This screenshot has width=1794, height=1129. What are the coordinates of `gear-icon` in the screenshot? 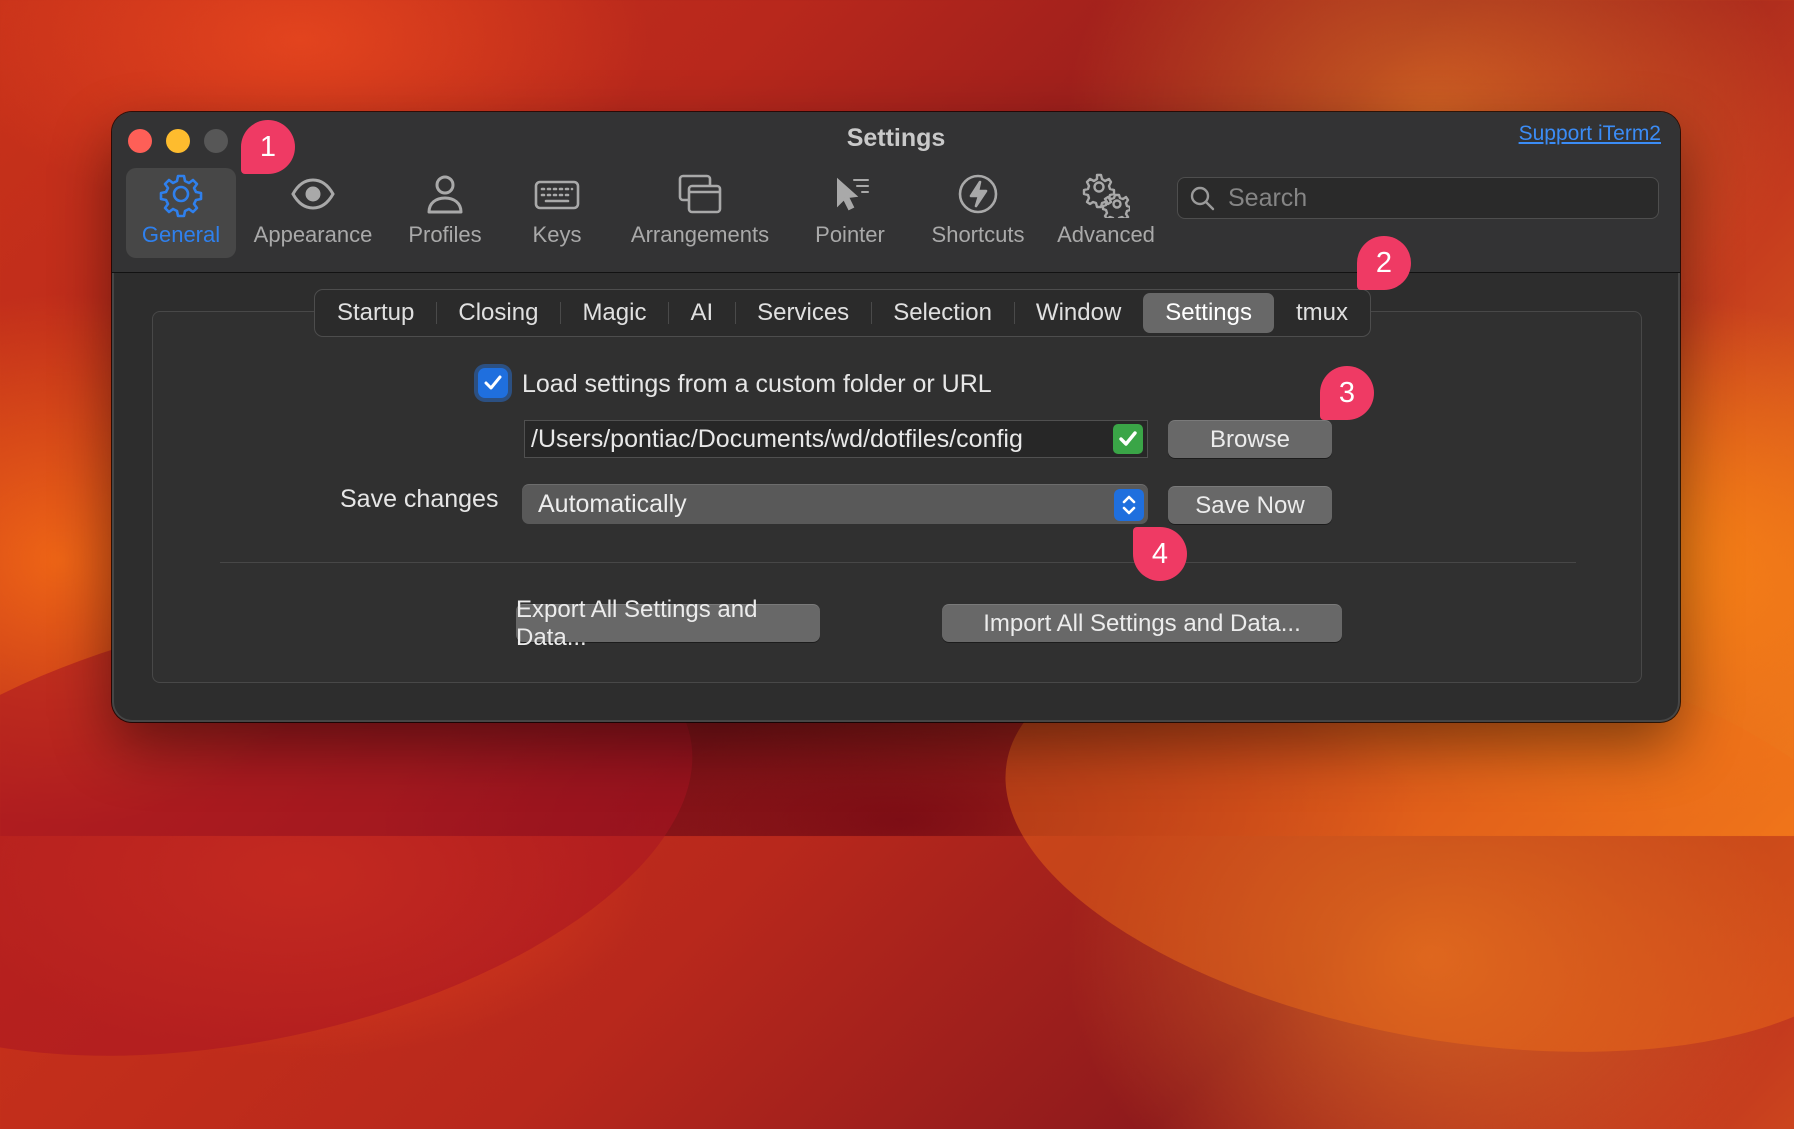 It's located at (181, 196).